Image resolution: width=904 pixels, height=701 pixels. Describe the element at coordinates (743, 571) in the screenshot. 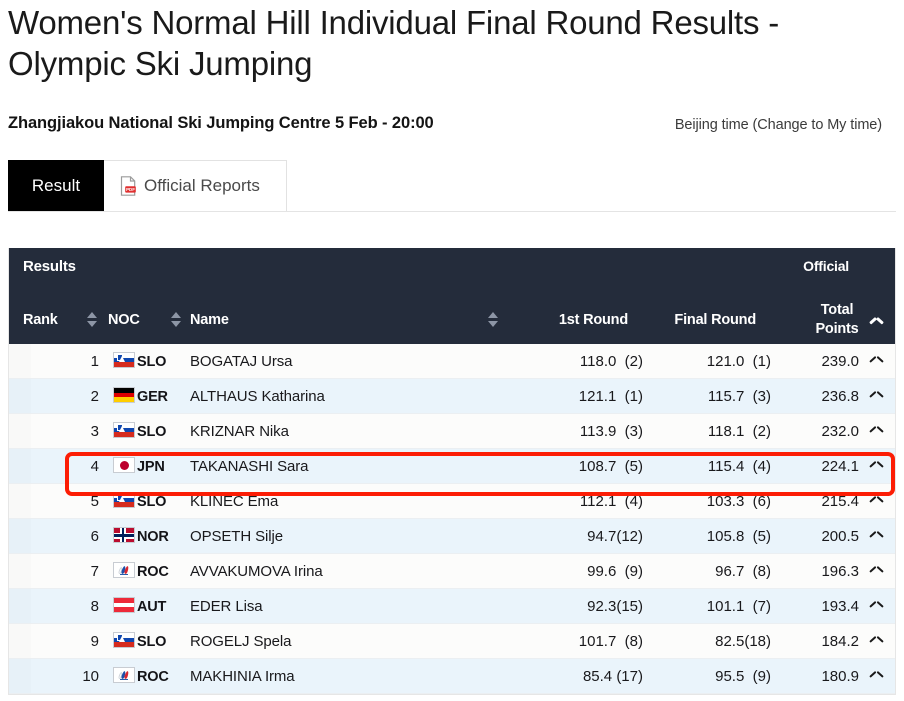

I see `cell-final-round: 96.7 (8)` at that location.